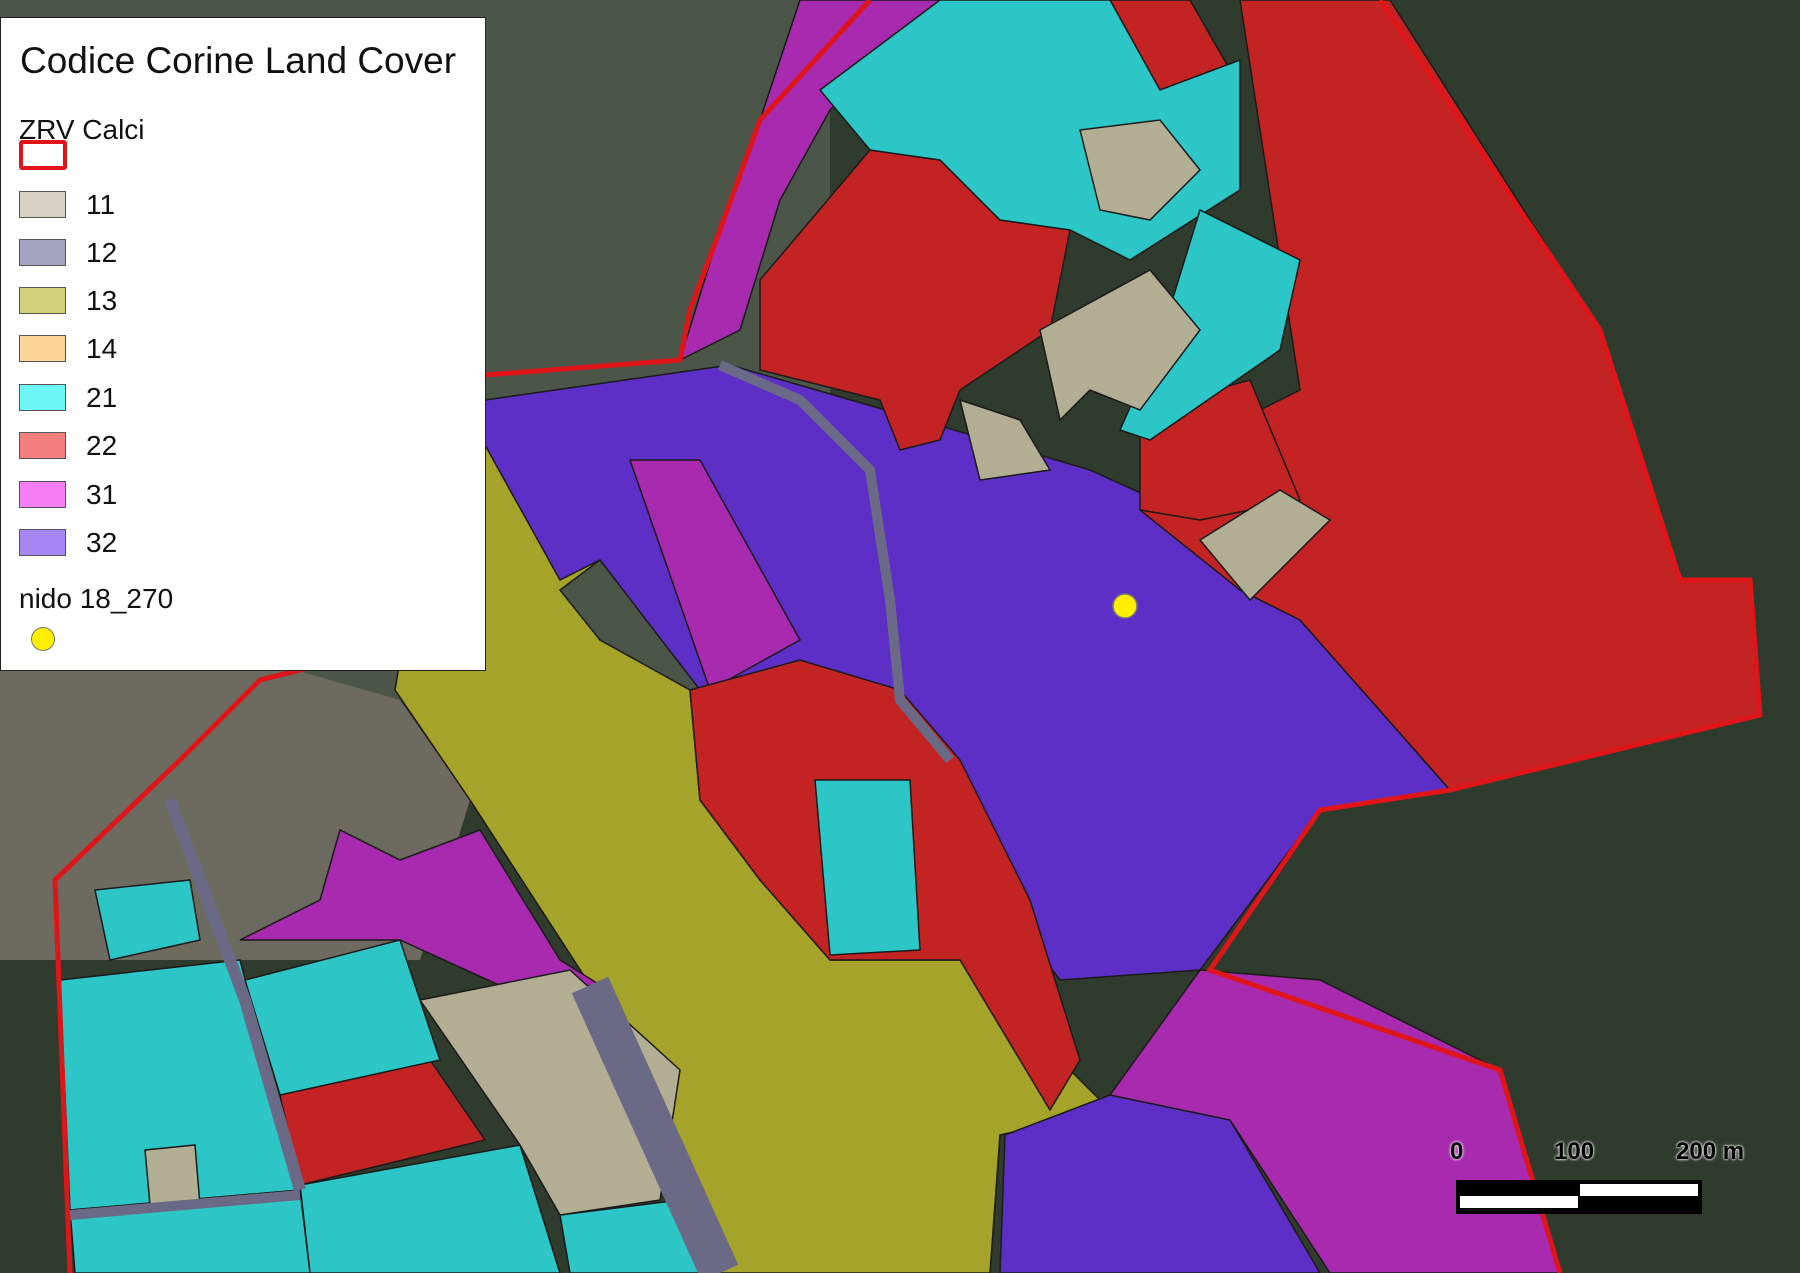  Describe the element at coordinates (102, 348) in the screenshot. I see `legend-label: 14` at that location.